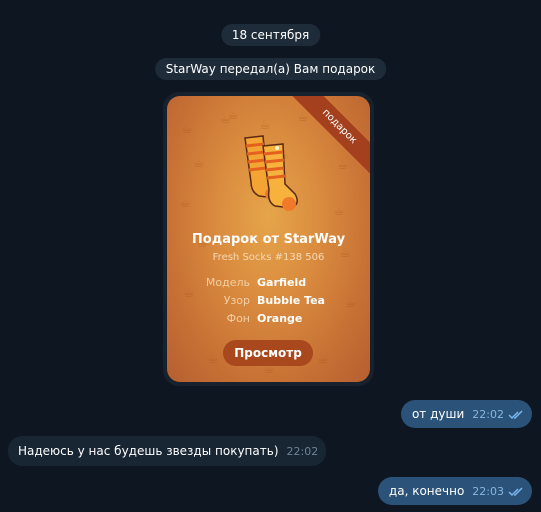 The height and width of the screenshot is (512, 541). I want to click on attribute-key: Фон, so click(238, 318).